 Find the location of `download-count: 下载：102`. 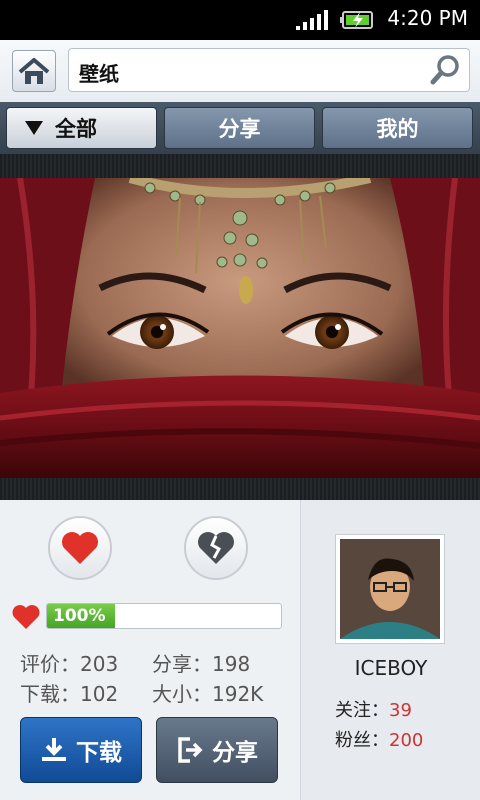

download-count: 下载：102 is located at coordinates (69, 694).